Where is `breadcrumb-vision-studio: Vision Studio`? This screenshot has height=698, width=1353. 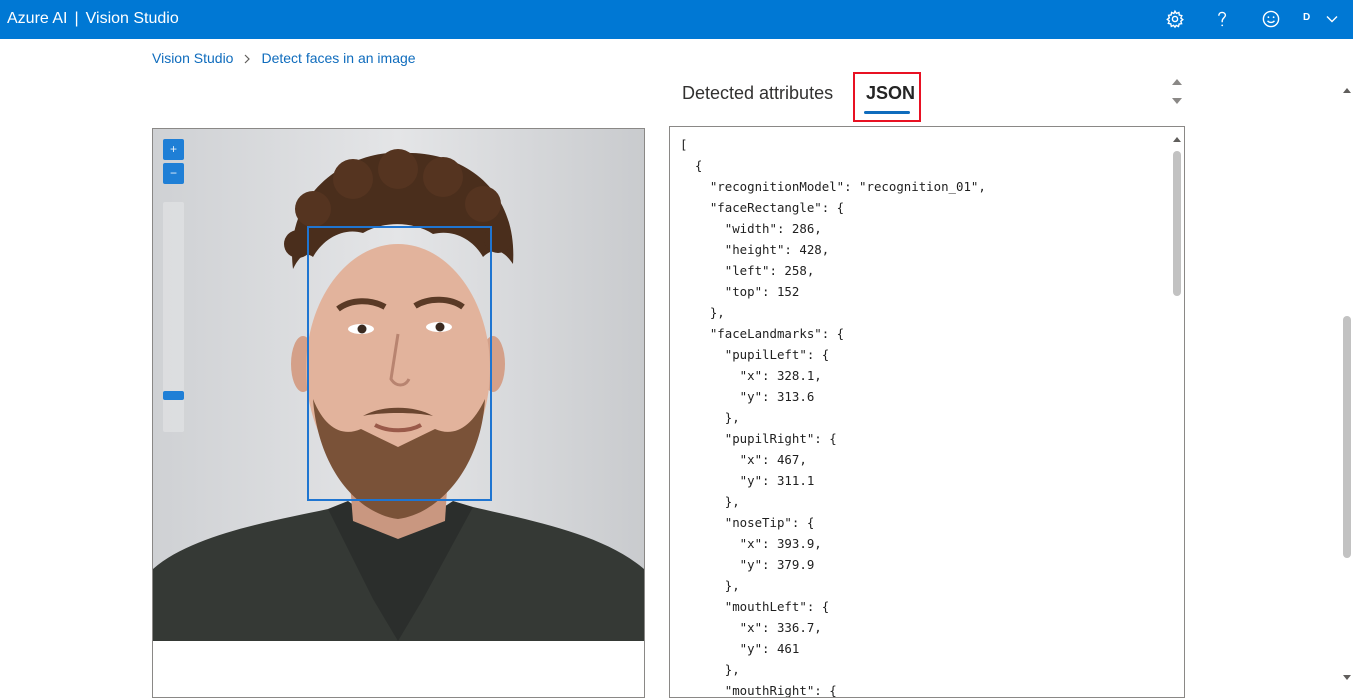 breadcrumb-vision-studio: Vision Studio is located at coordinates (192, 58).